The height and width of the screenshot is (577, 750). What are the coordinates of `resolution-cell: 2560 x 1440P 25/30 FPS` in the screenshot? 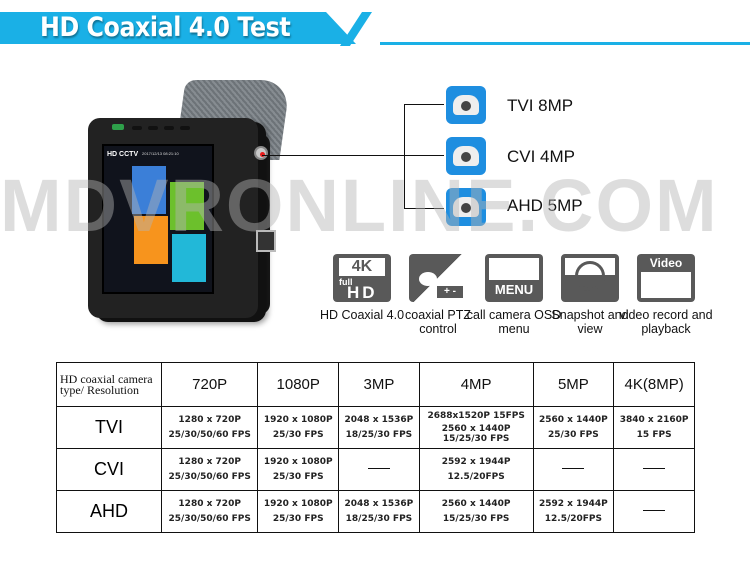 It's located at (573, 427).